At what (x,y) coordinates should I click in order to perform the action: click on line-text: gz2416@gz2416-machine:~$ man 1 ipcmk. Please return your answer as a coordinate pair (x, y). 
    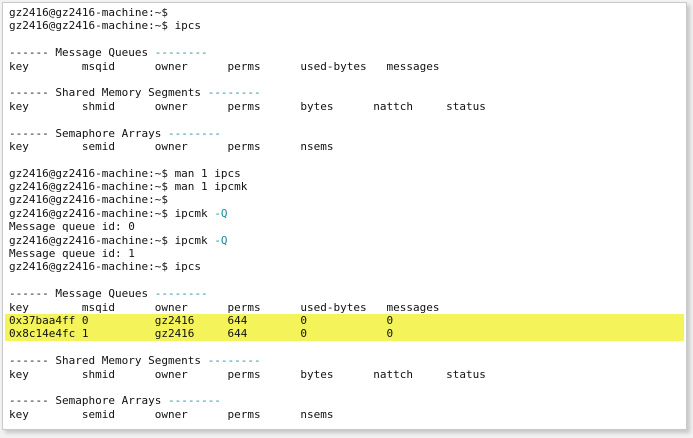
    Looking at the image, I should click on (128, 187).